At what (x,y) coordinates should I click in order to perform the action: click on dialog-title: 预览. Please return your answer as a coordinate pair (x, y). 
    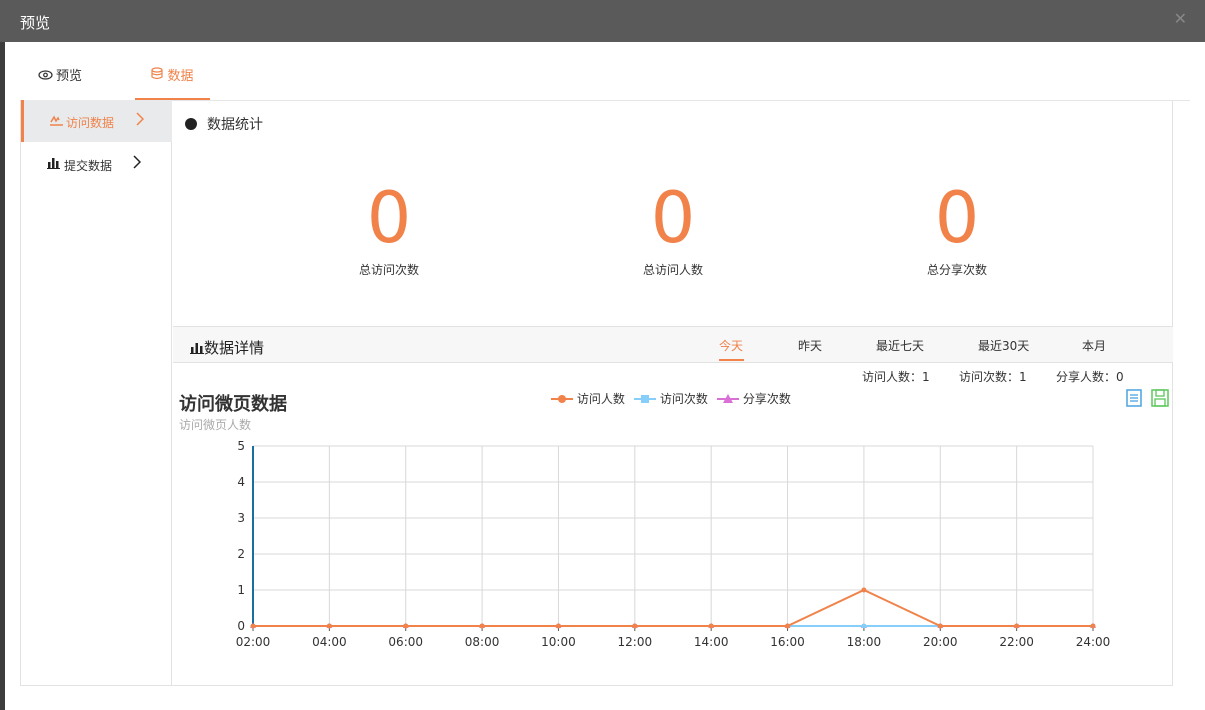
    Looking at the image, I should click on (35, 23).